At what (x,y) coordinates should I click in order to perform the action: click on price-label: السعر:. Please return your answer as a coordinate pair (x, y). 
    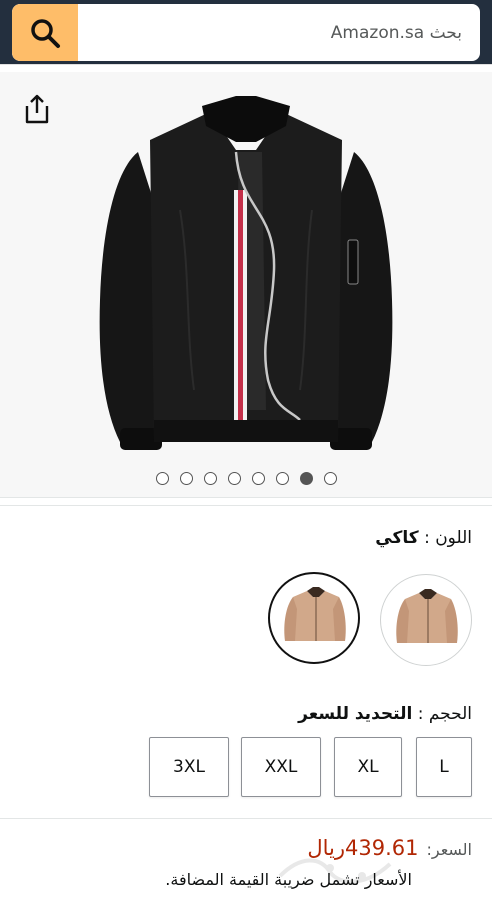
    Looking at the image, I should click on (449, 849).